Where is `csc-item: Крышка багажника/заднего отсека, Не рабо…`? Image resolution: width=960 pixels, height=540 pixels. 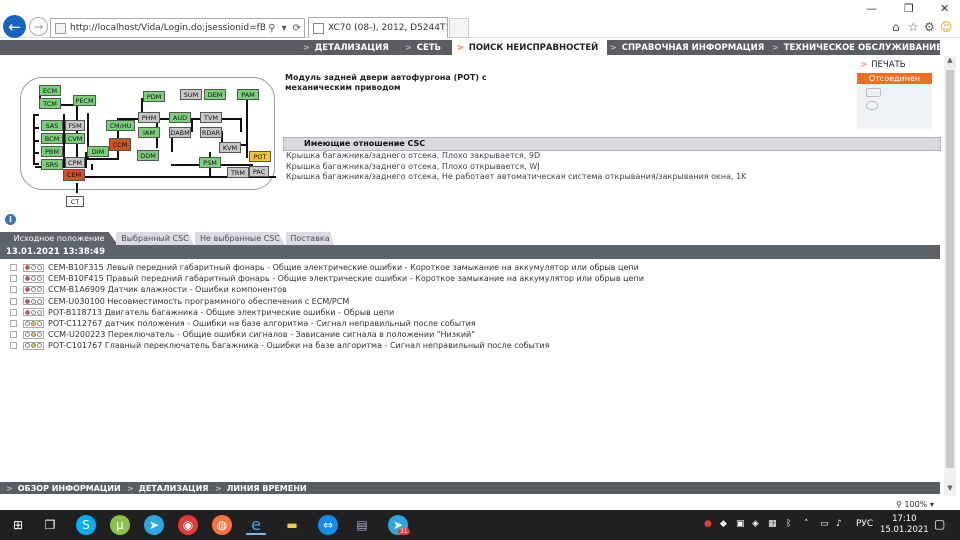
csc-item: Крышка багажника/заднего отсека, Не рабо… is located at coordinates (611, 177).